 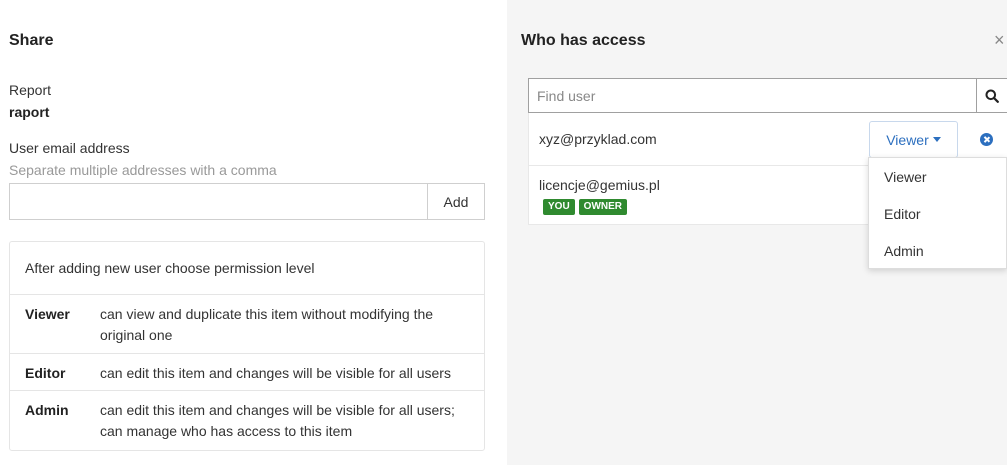 I want to click on user-email: licencje@gemius.pl, so click(x=599, y=185).